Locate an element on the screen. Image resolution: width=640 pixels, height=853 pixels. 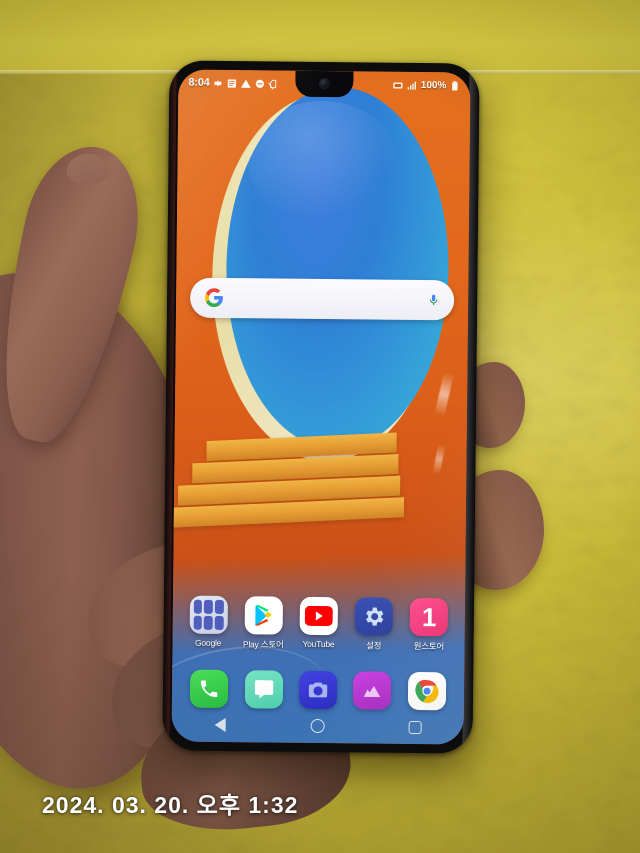
app-google-folder: Google is located at coordinates (208, 621).